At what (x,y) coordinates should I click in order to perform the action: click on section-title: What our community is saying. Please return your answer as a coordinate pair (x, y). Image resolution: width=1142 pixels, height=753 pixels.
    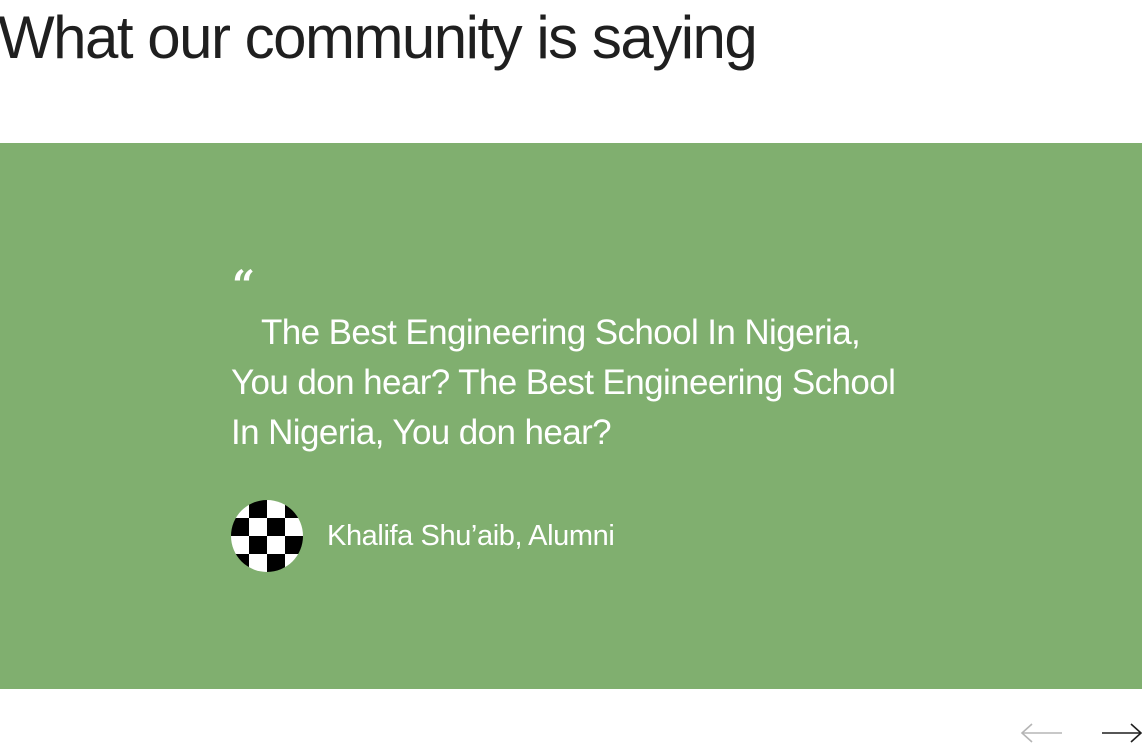
    Looking at the image, I should click on (379, 37).